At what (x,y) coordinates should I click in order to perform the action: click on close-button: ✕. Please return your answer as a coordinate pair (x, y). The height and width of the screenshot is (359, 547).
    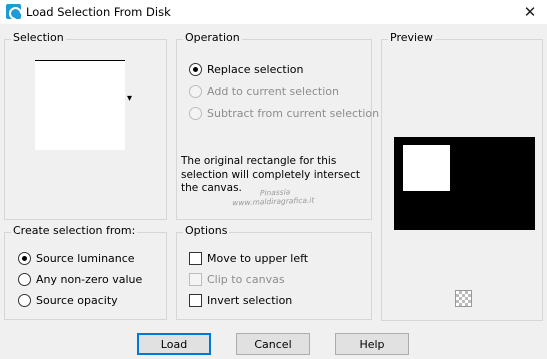
    Looking at the image, I should click on (530, 12).